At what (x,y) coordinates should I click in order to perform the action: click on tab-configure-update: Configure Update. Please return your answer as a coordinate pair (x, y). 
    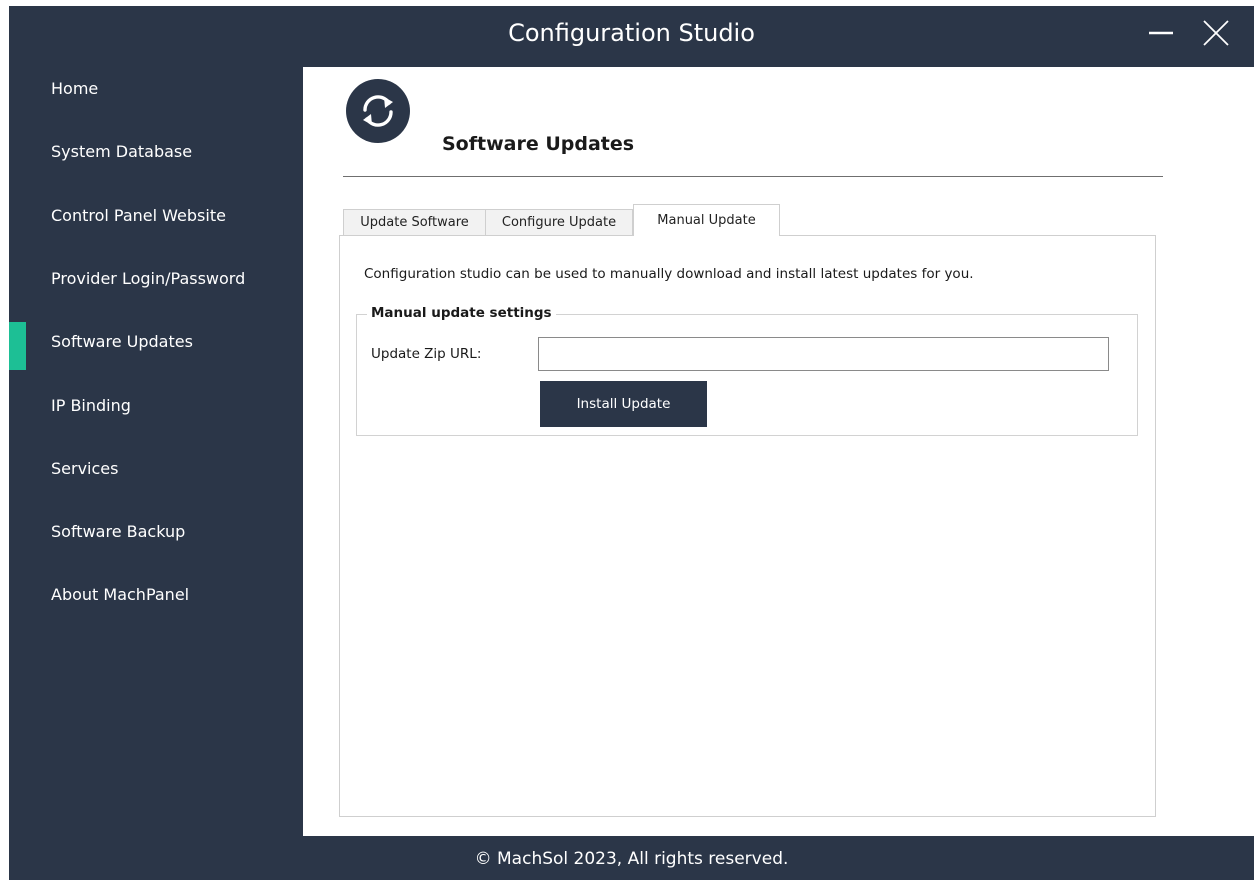
    Looking at the image, I should click on (559, 222).